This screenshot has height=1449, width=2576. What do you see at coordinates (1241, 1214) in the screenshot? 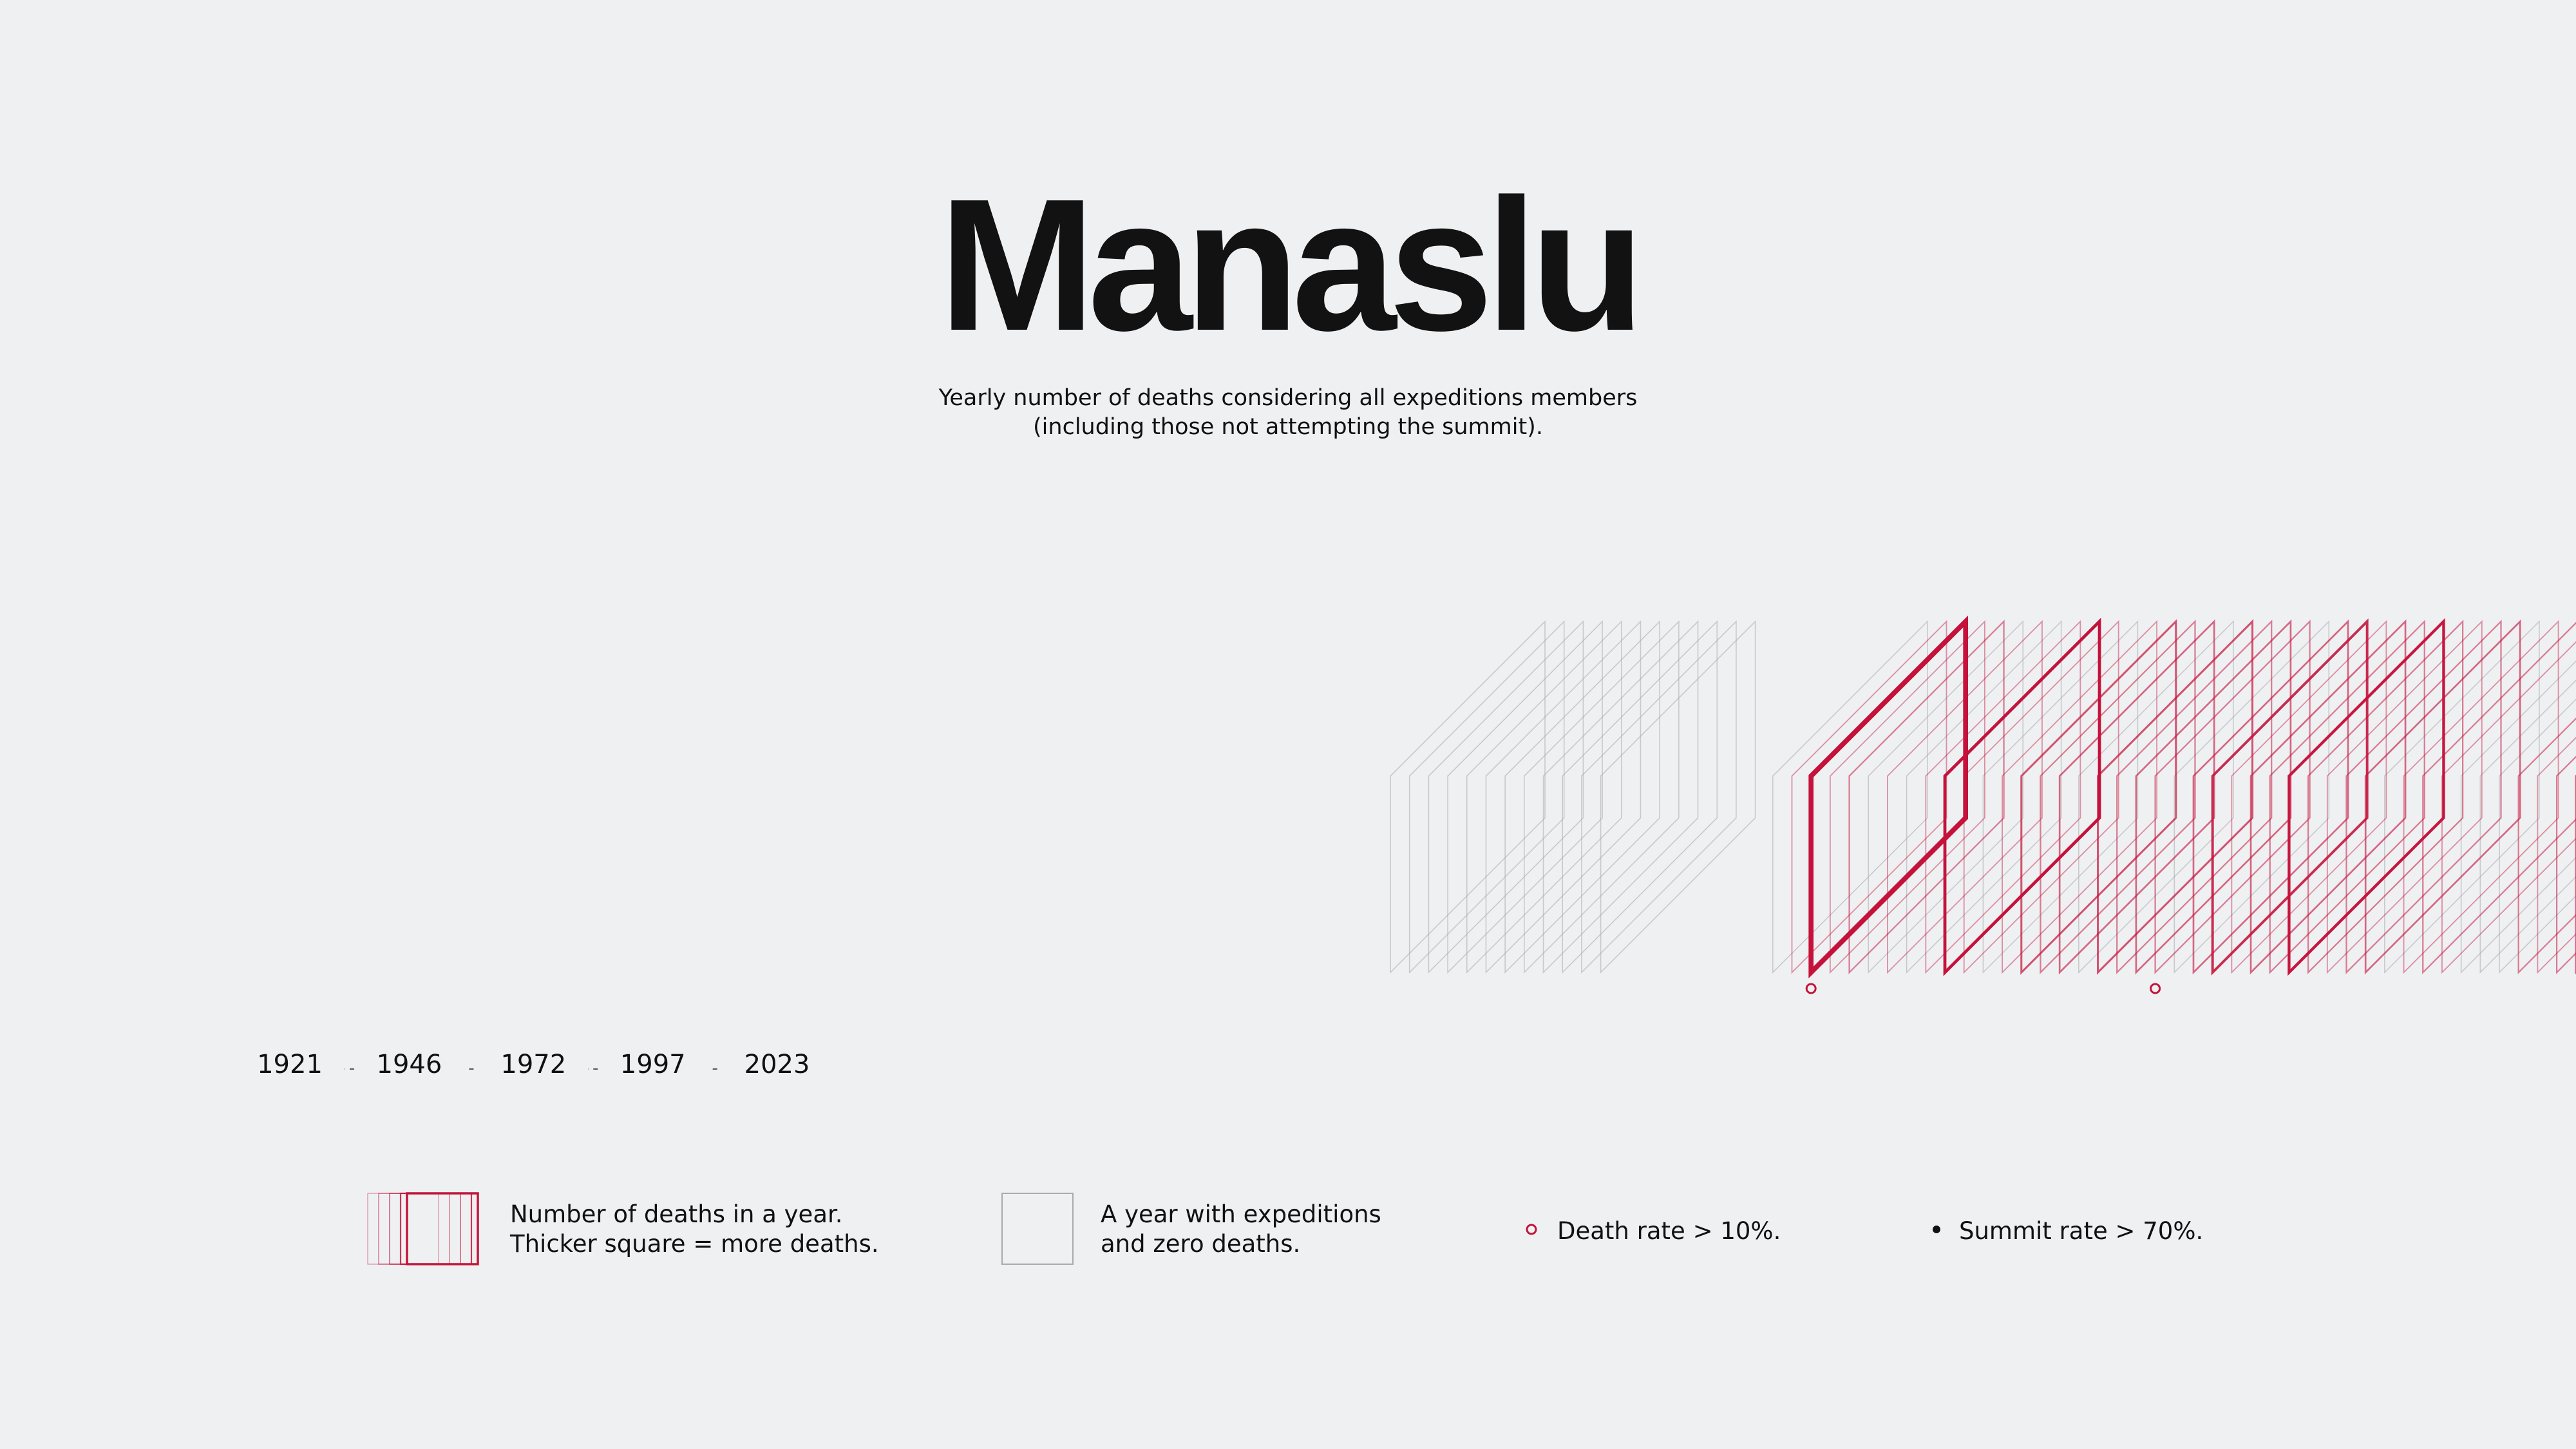
I see `legend-zero-line-1: A year with expeditions` at bounding box center [1241, 1214].